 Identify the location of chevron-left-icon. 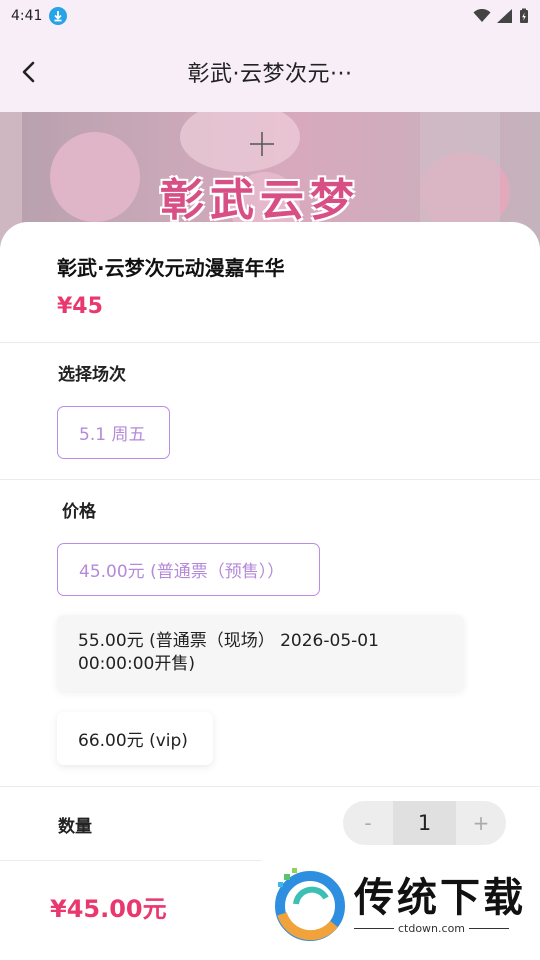
(28, 72).